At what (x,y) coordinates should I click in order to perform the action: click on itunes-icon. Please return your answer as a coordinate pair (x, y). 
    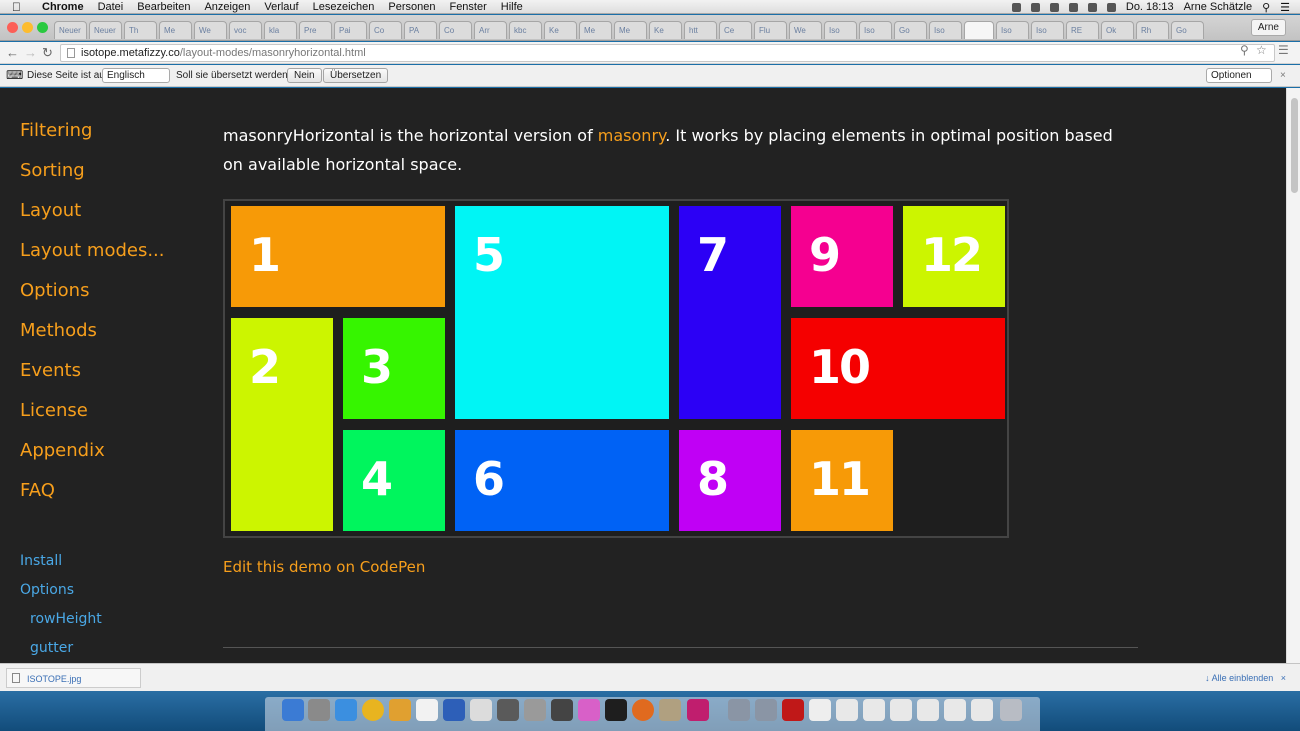
    Looking at the image, I should click on (589, 710).